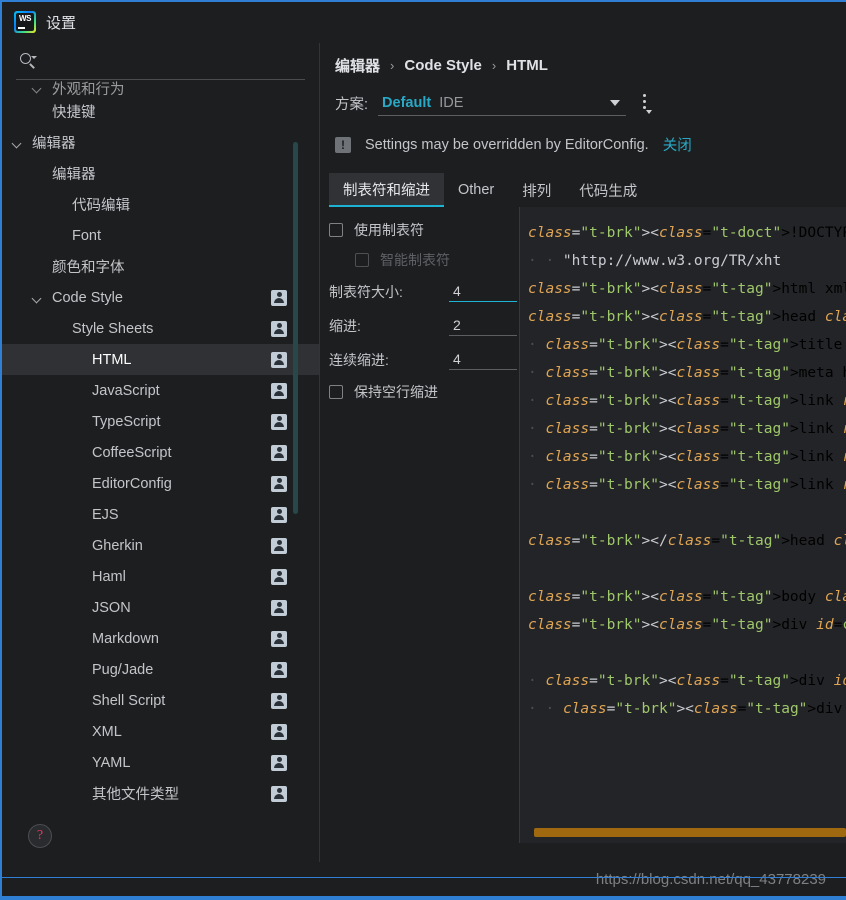 This screenshot has width=846, height=900. I want to click on more-options-icon, so click(646, 103).